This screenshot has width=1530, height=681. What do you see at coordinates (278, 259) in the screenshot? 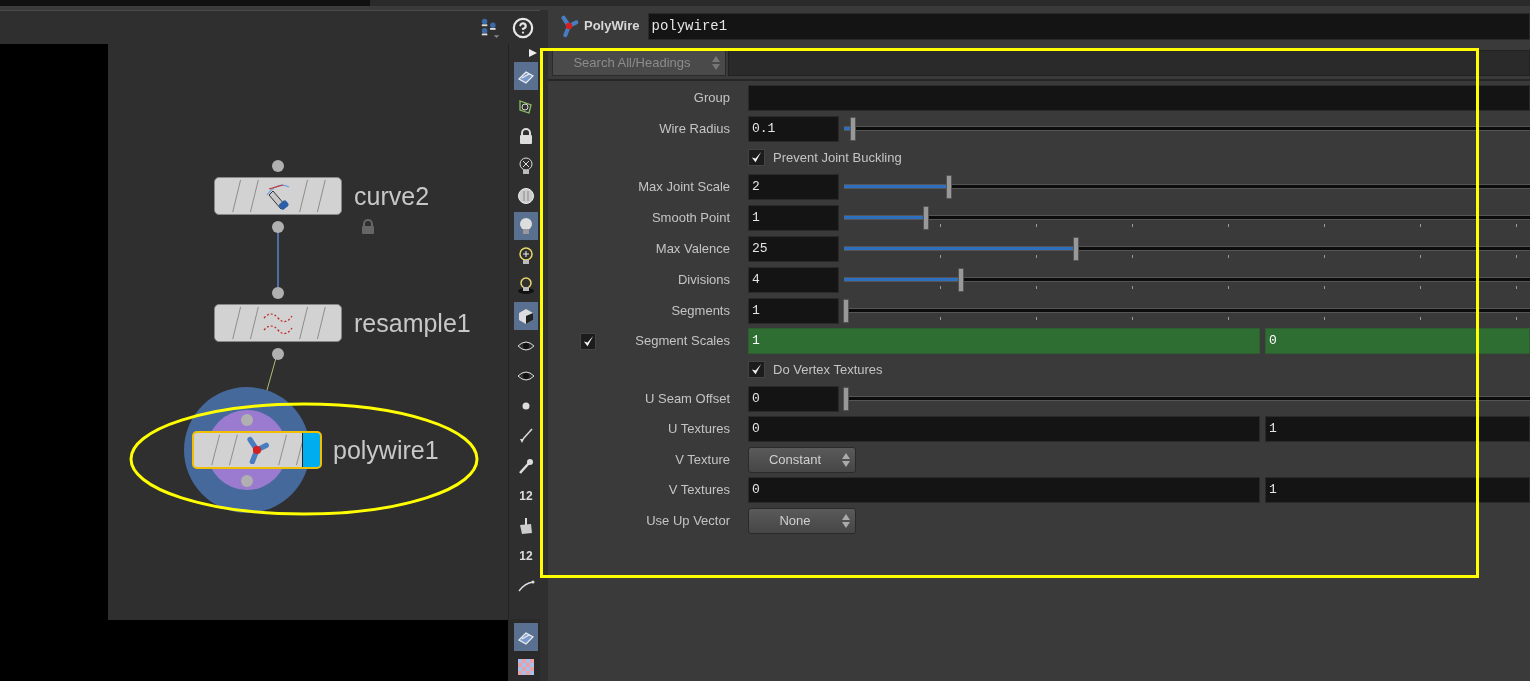
I see `connector-line` at bounding box center [278, 259].